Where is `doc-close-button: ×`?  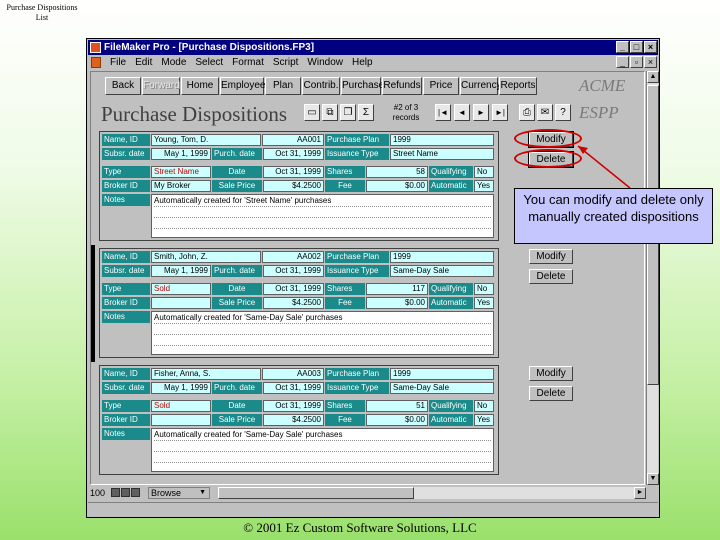 doc-close-button: × is located at coordinates (650, 62).